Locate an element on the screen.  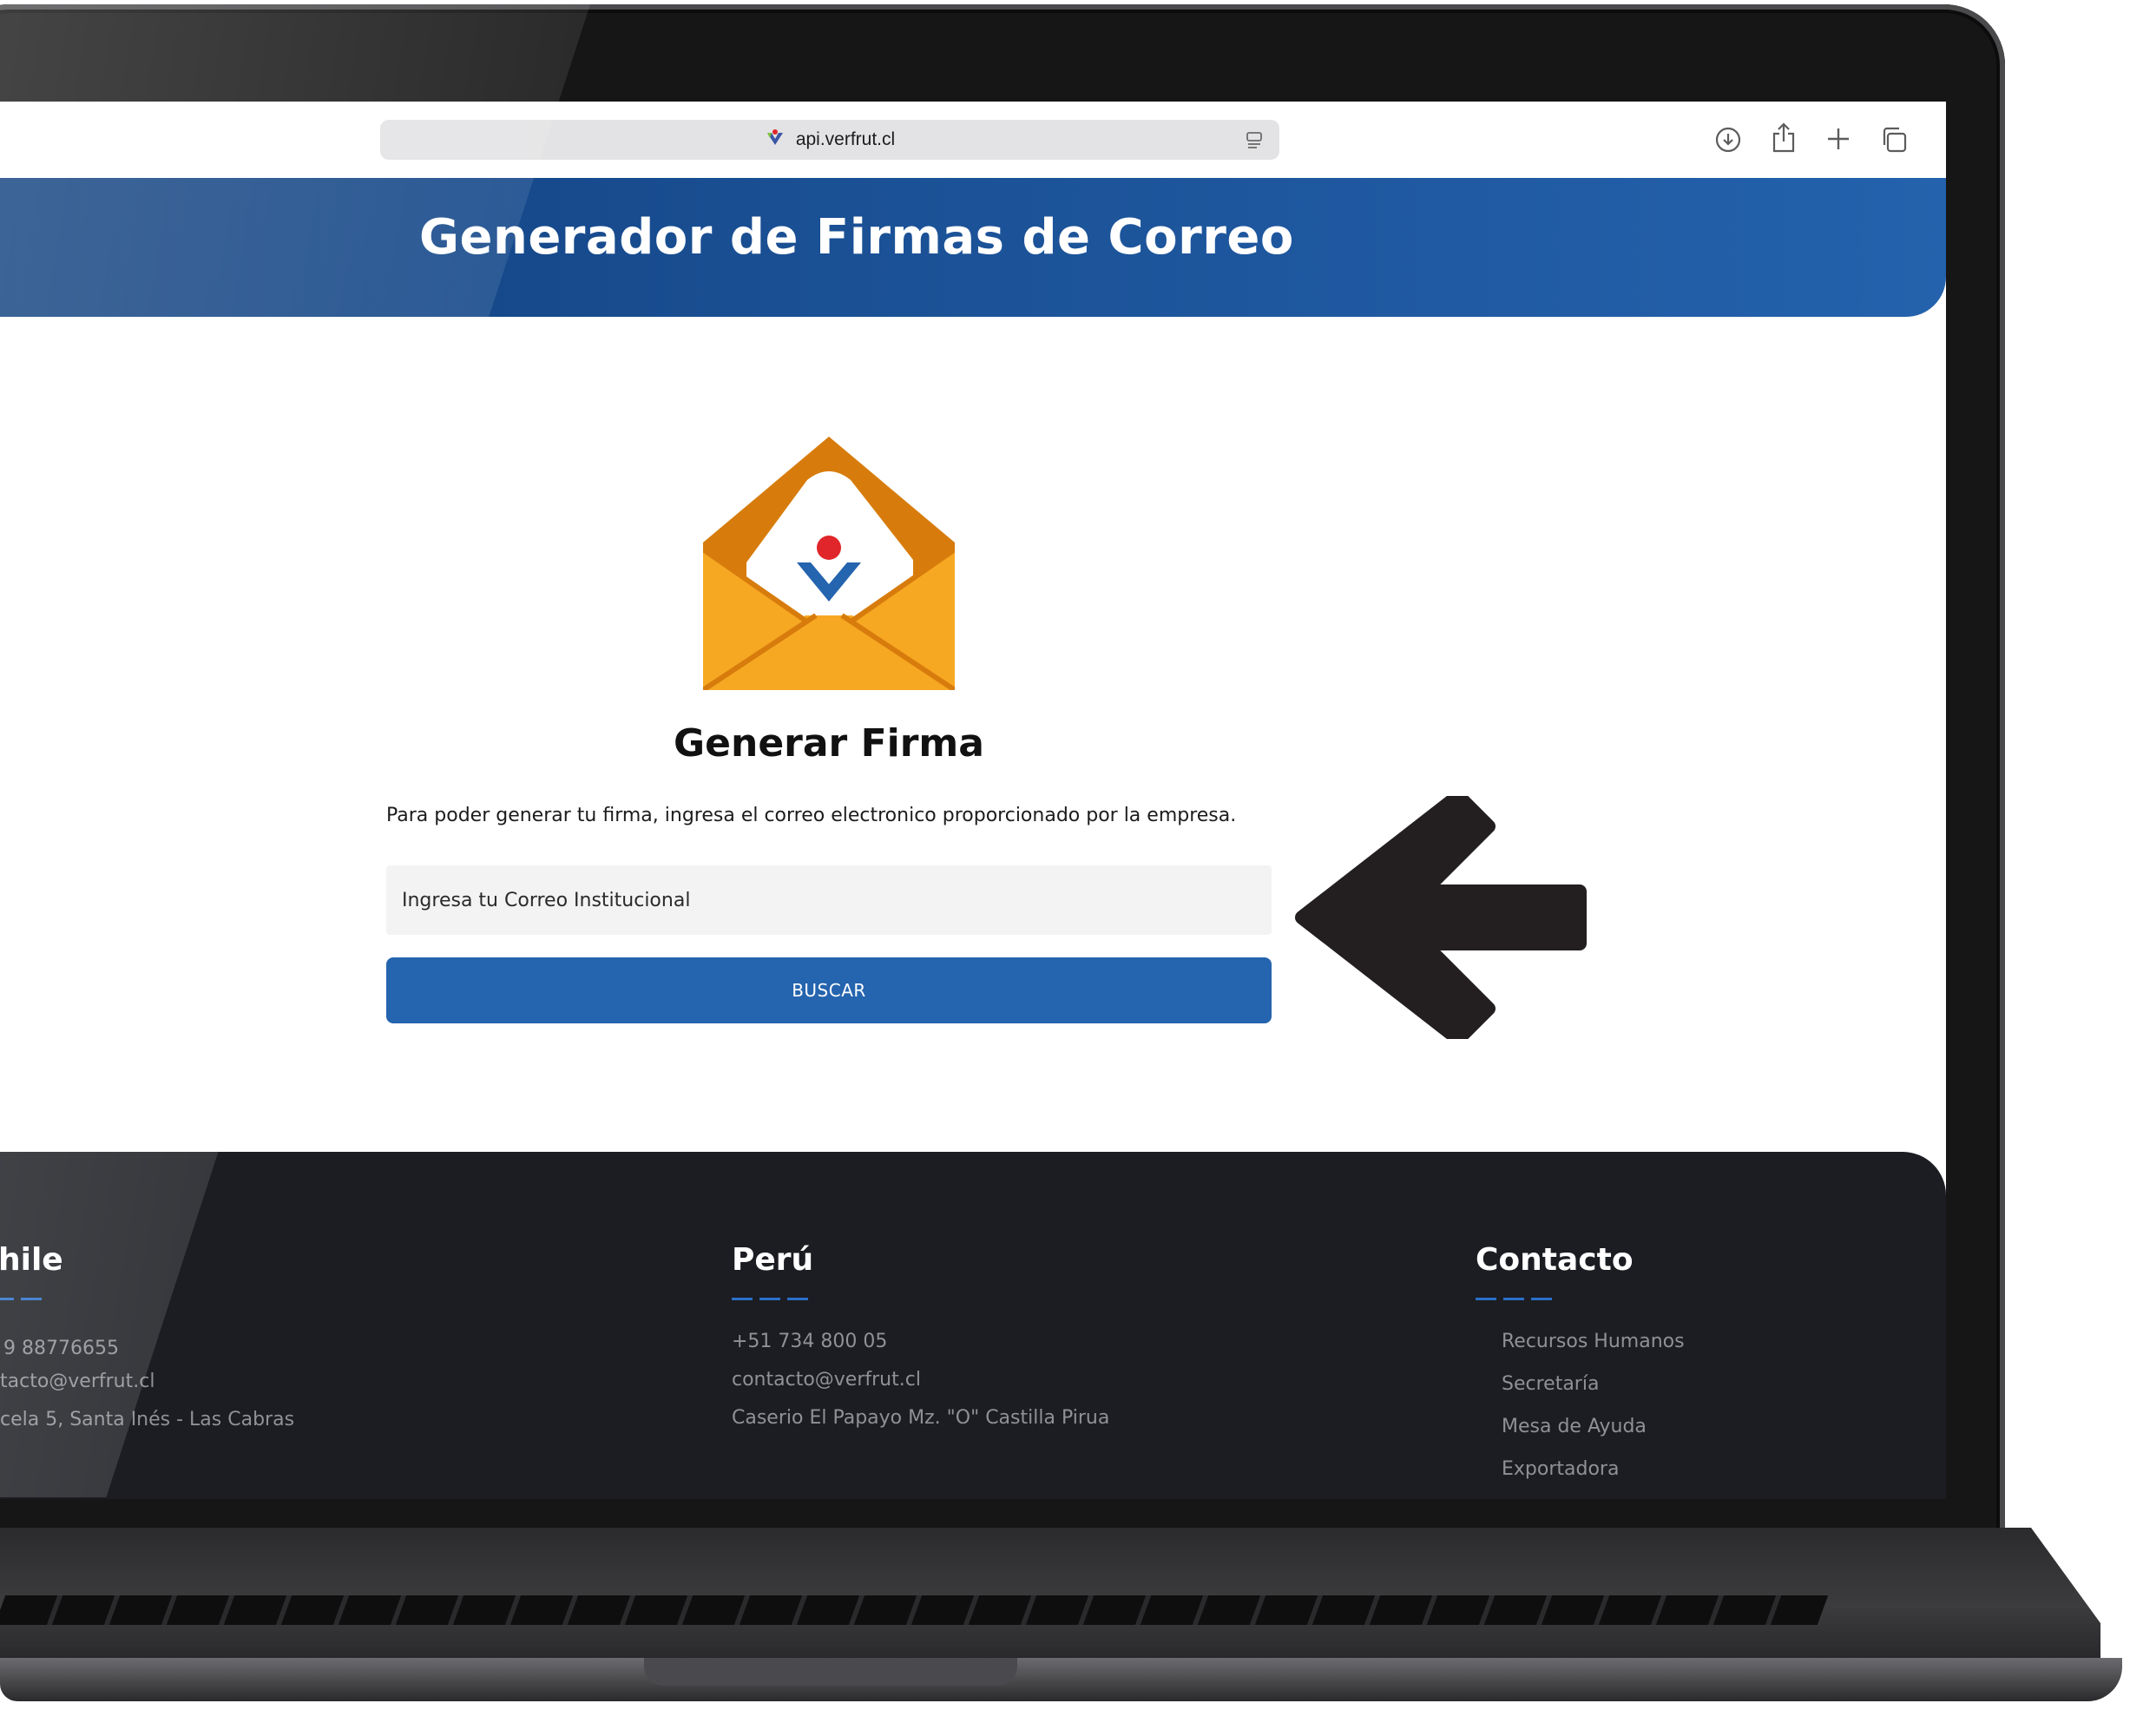
footer-link-recursos-humanos: Recursos Humanos is located at coordinates (1593, 1341).